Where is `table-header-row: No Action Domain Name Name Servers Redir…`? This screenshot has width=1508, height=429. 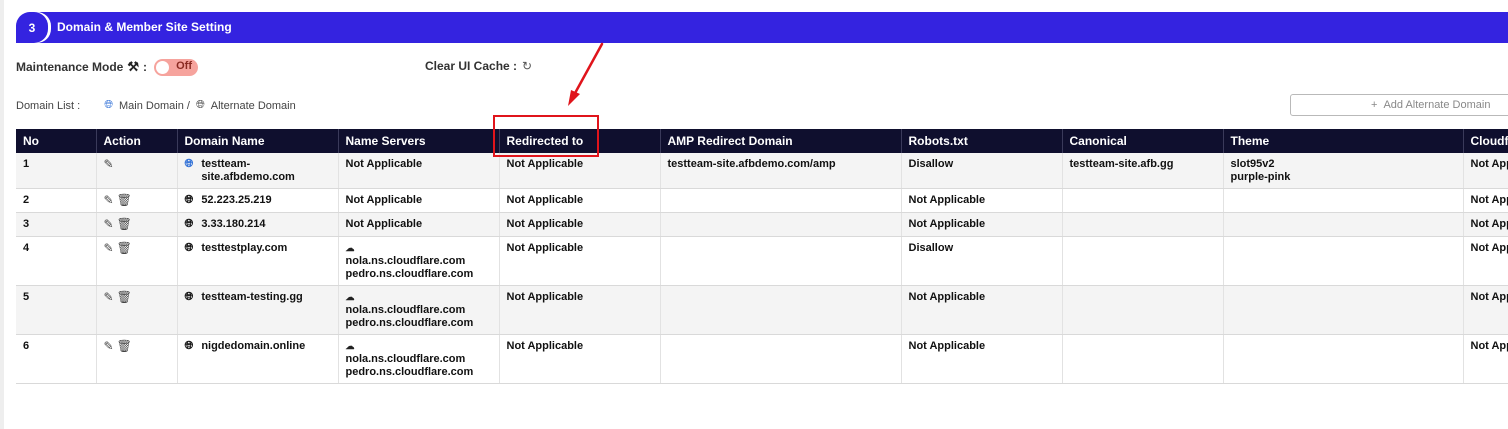 table-header-row: No Action Domain Name Name Servers Redir… is located at coordinates (762, 141).